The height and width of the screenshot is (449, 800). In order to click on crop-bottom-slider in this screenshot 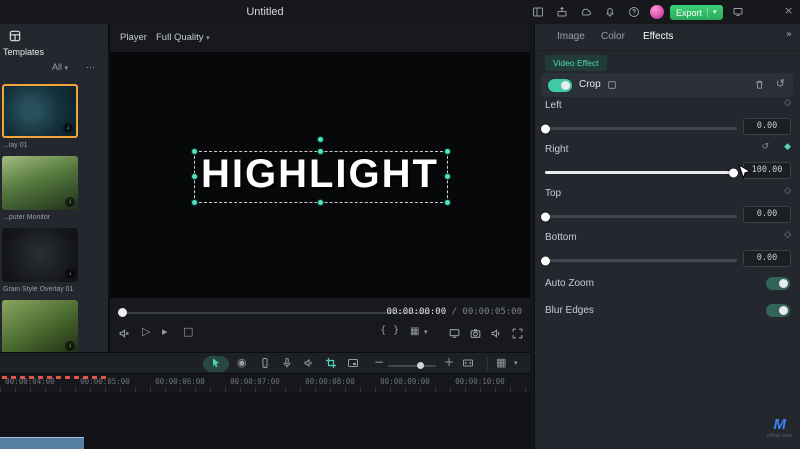, I will do `click(639, 260)`.